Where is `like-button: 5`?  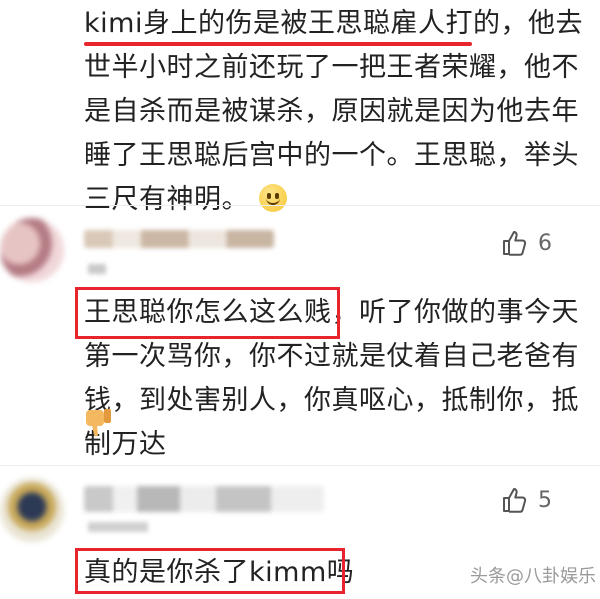
like-button: 5 is located at coordinates (526, 500).